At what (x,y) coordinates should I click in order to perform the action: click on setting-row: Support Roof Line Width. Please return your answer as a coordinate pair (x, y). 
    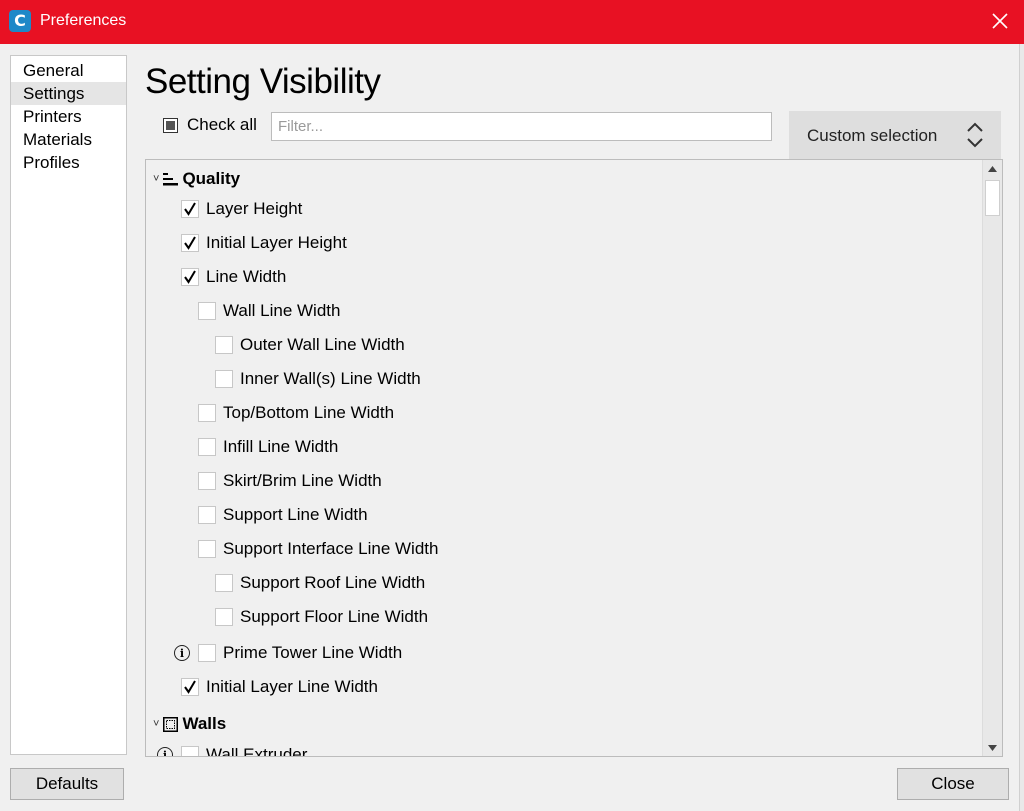
    Looking at the image, I should click on (320, 583).